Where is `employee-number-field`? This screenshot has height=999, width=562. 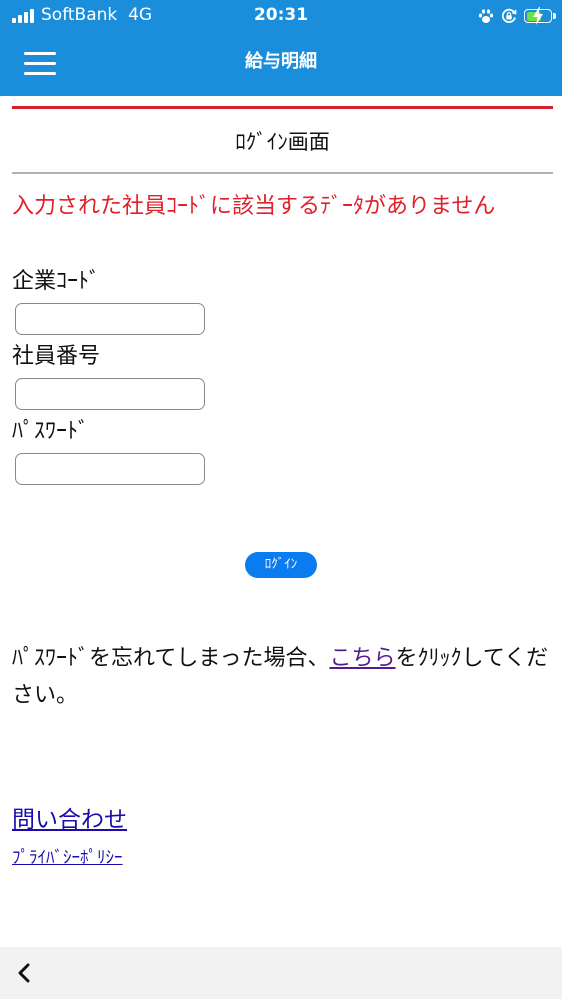
employee-number-field is located at coordinates (110, 394).